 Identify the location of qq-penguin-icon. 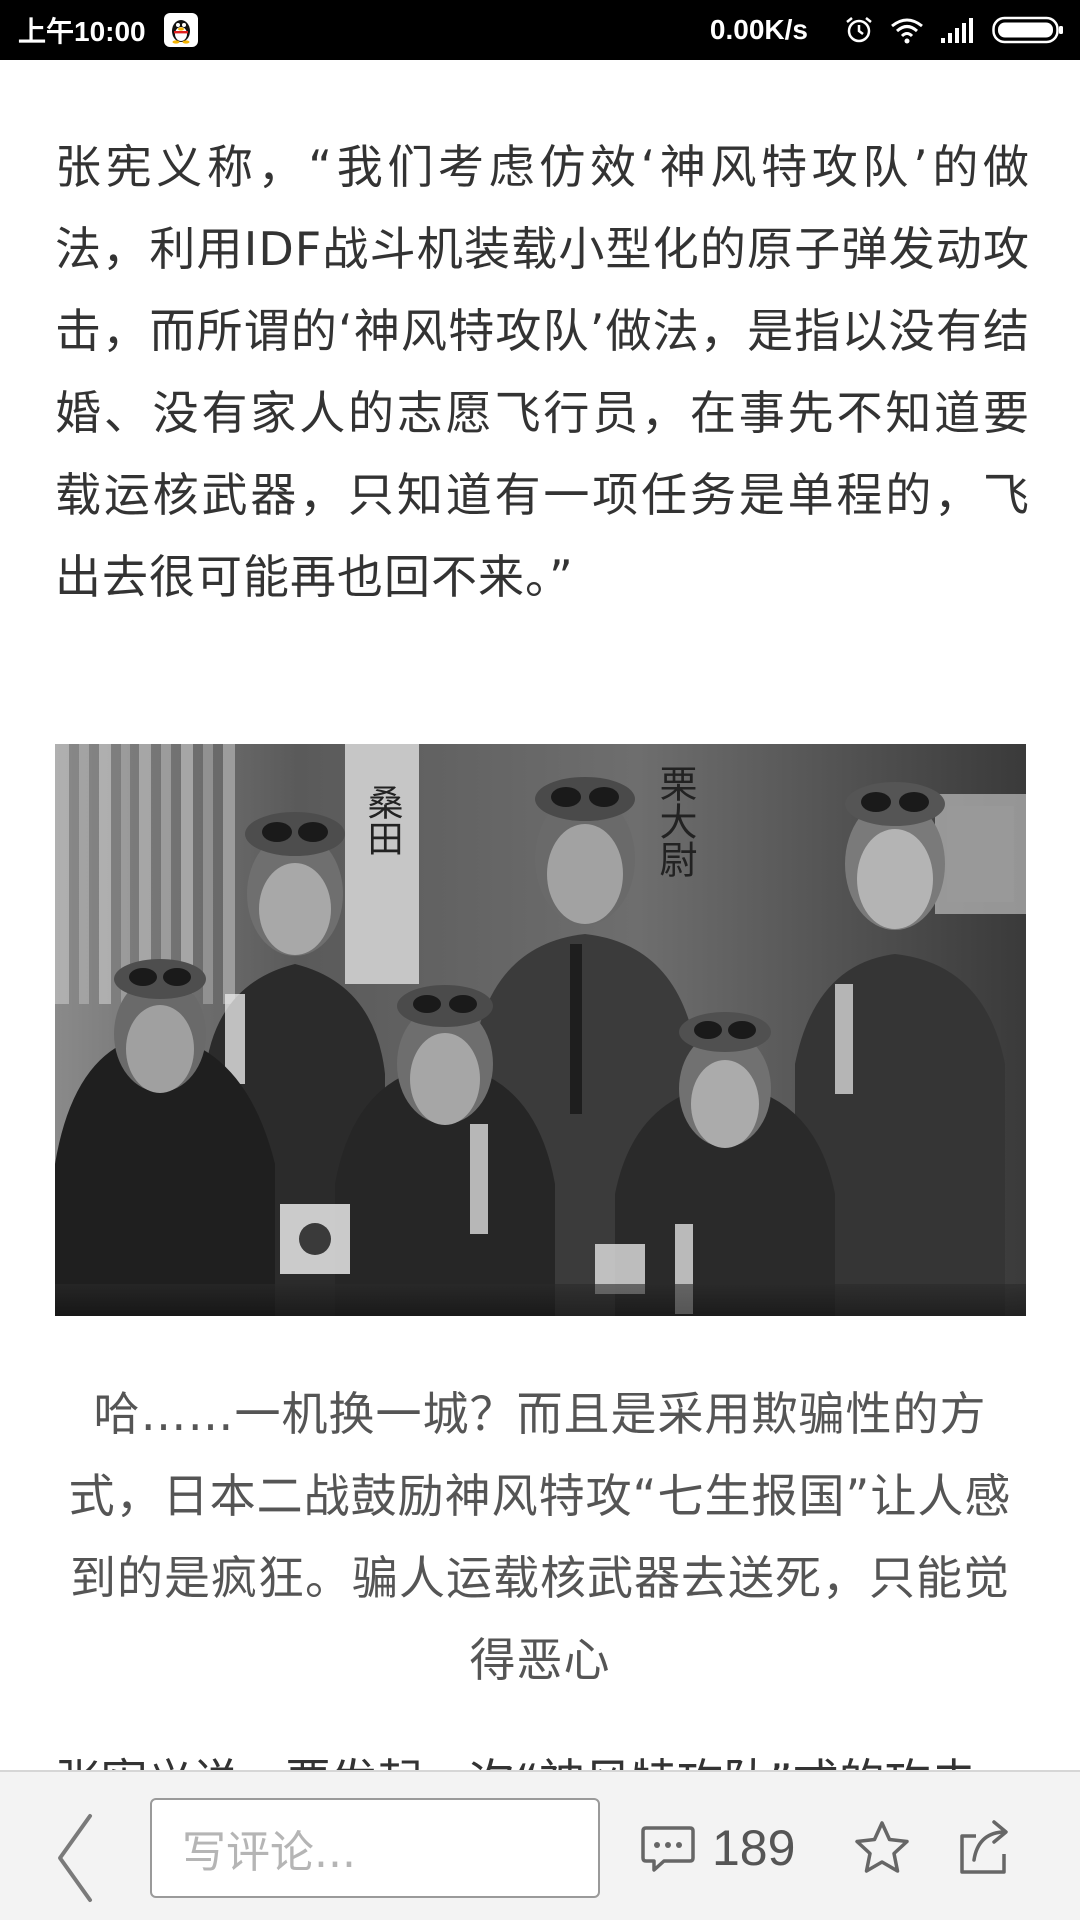
(180, 30).